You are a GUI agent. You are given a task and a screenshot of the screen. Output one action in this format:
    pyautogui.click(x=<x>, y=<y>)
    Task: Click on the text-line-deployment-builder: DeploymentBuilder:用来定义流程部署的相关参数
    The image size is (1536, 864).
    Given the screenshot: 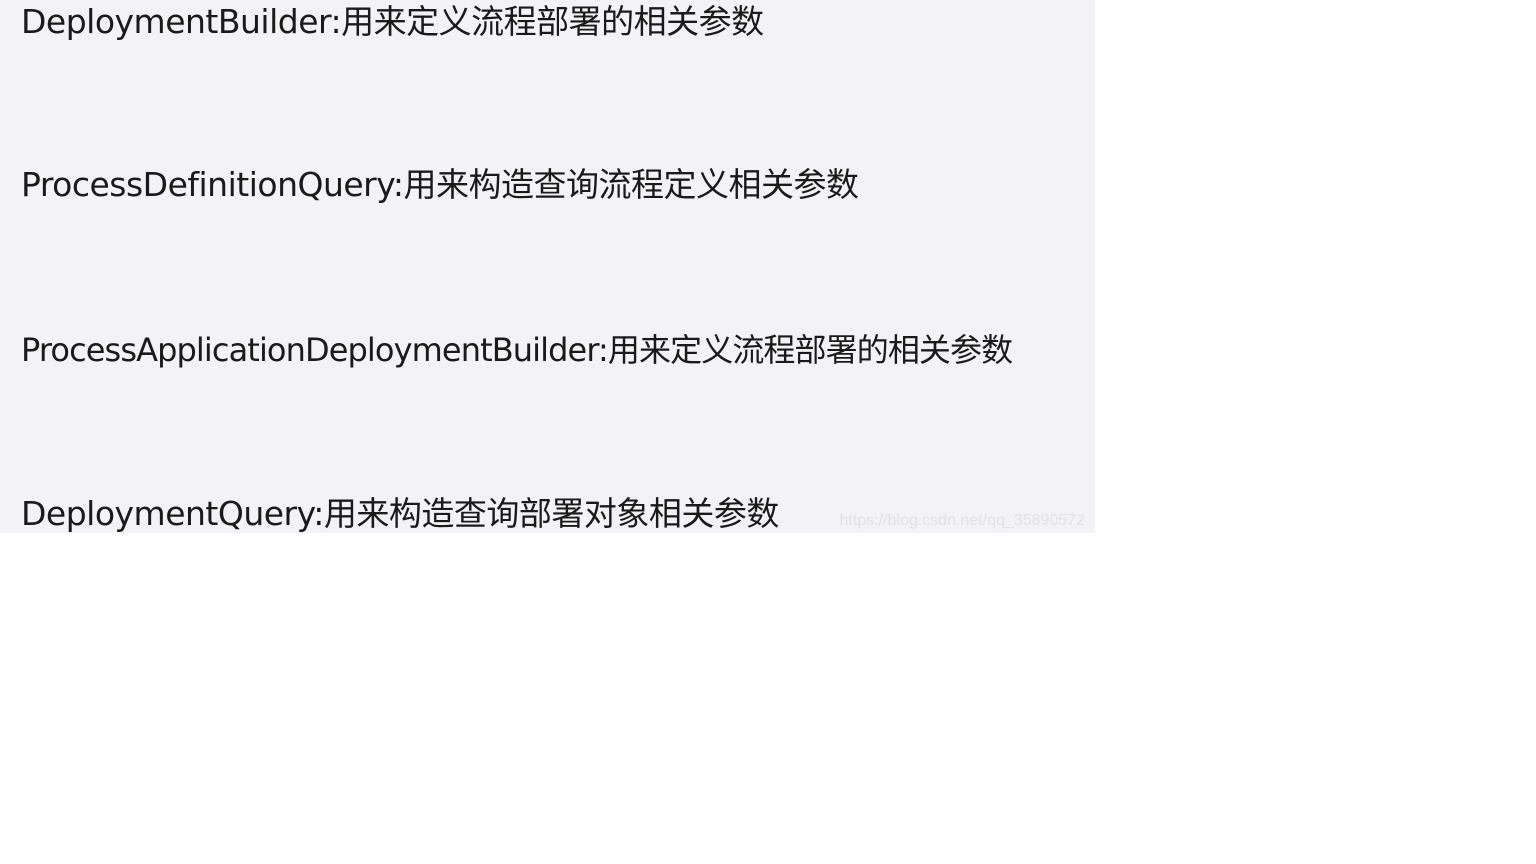 What is the action you would take?
    pyautogui.click(x=392, y=21)
    